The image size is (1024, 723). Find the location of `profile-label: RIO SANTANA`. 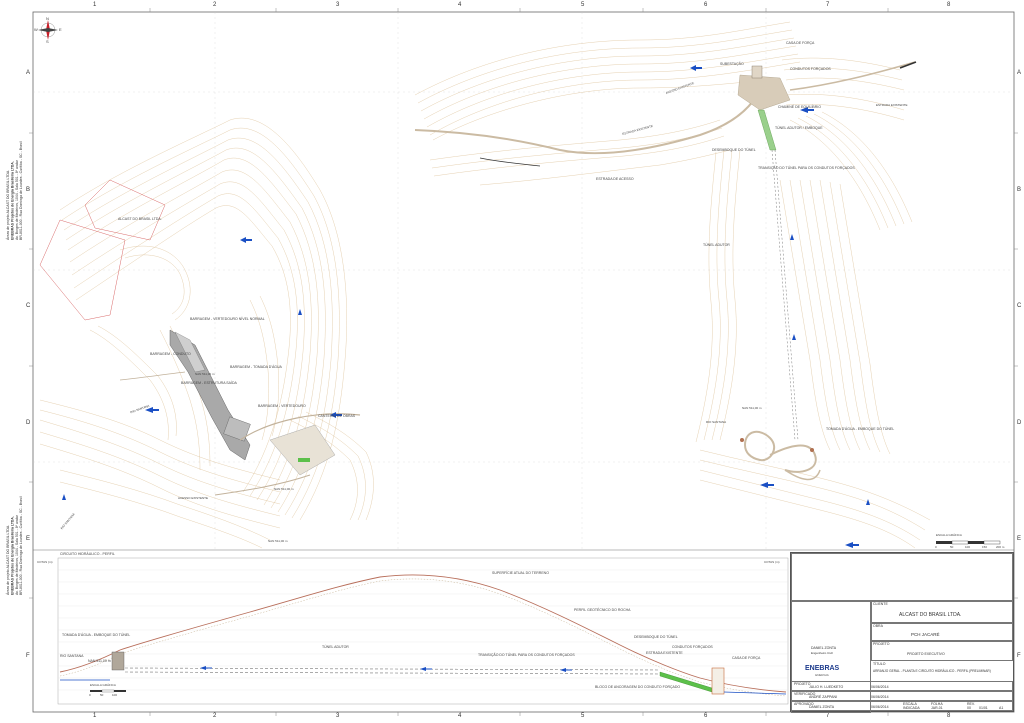

profile-label: RIO SANTANA is located at coordinates (72, 656).